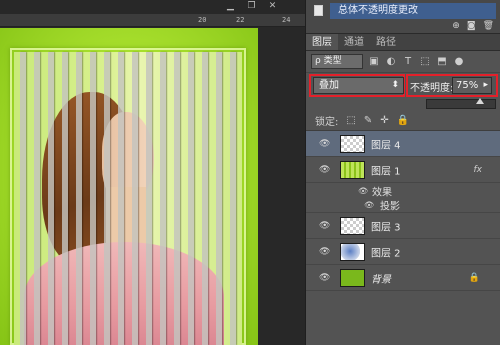  I want to click on lock-all-icon: 🔒, so click(403, 120).